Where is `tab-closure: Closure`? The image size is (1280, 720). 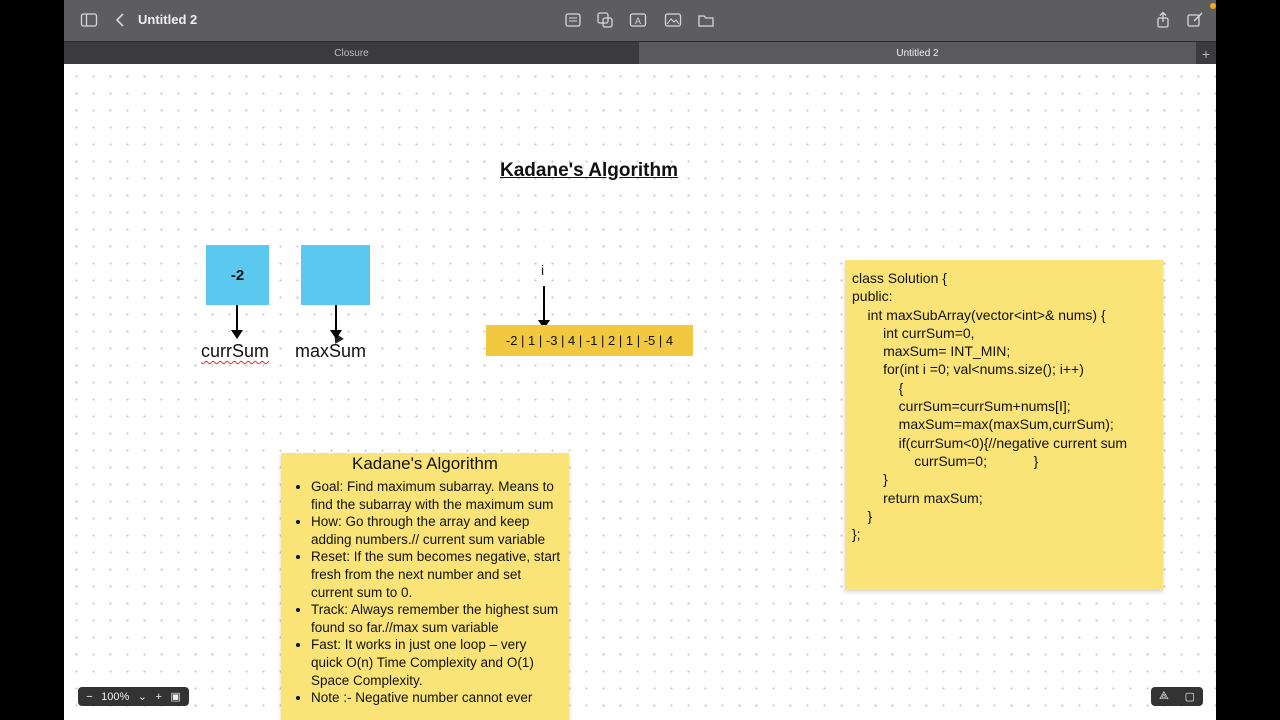 tab-closure: Closure is located at coordinates (351, 53).